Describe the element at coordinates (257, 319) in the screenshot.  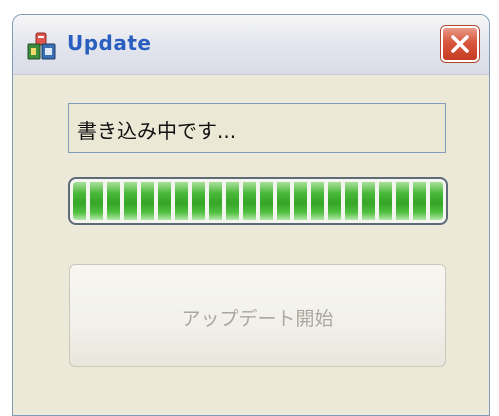
I see `start-update-label: アップデート開始` at that location.